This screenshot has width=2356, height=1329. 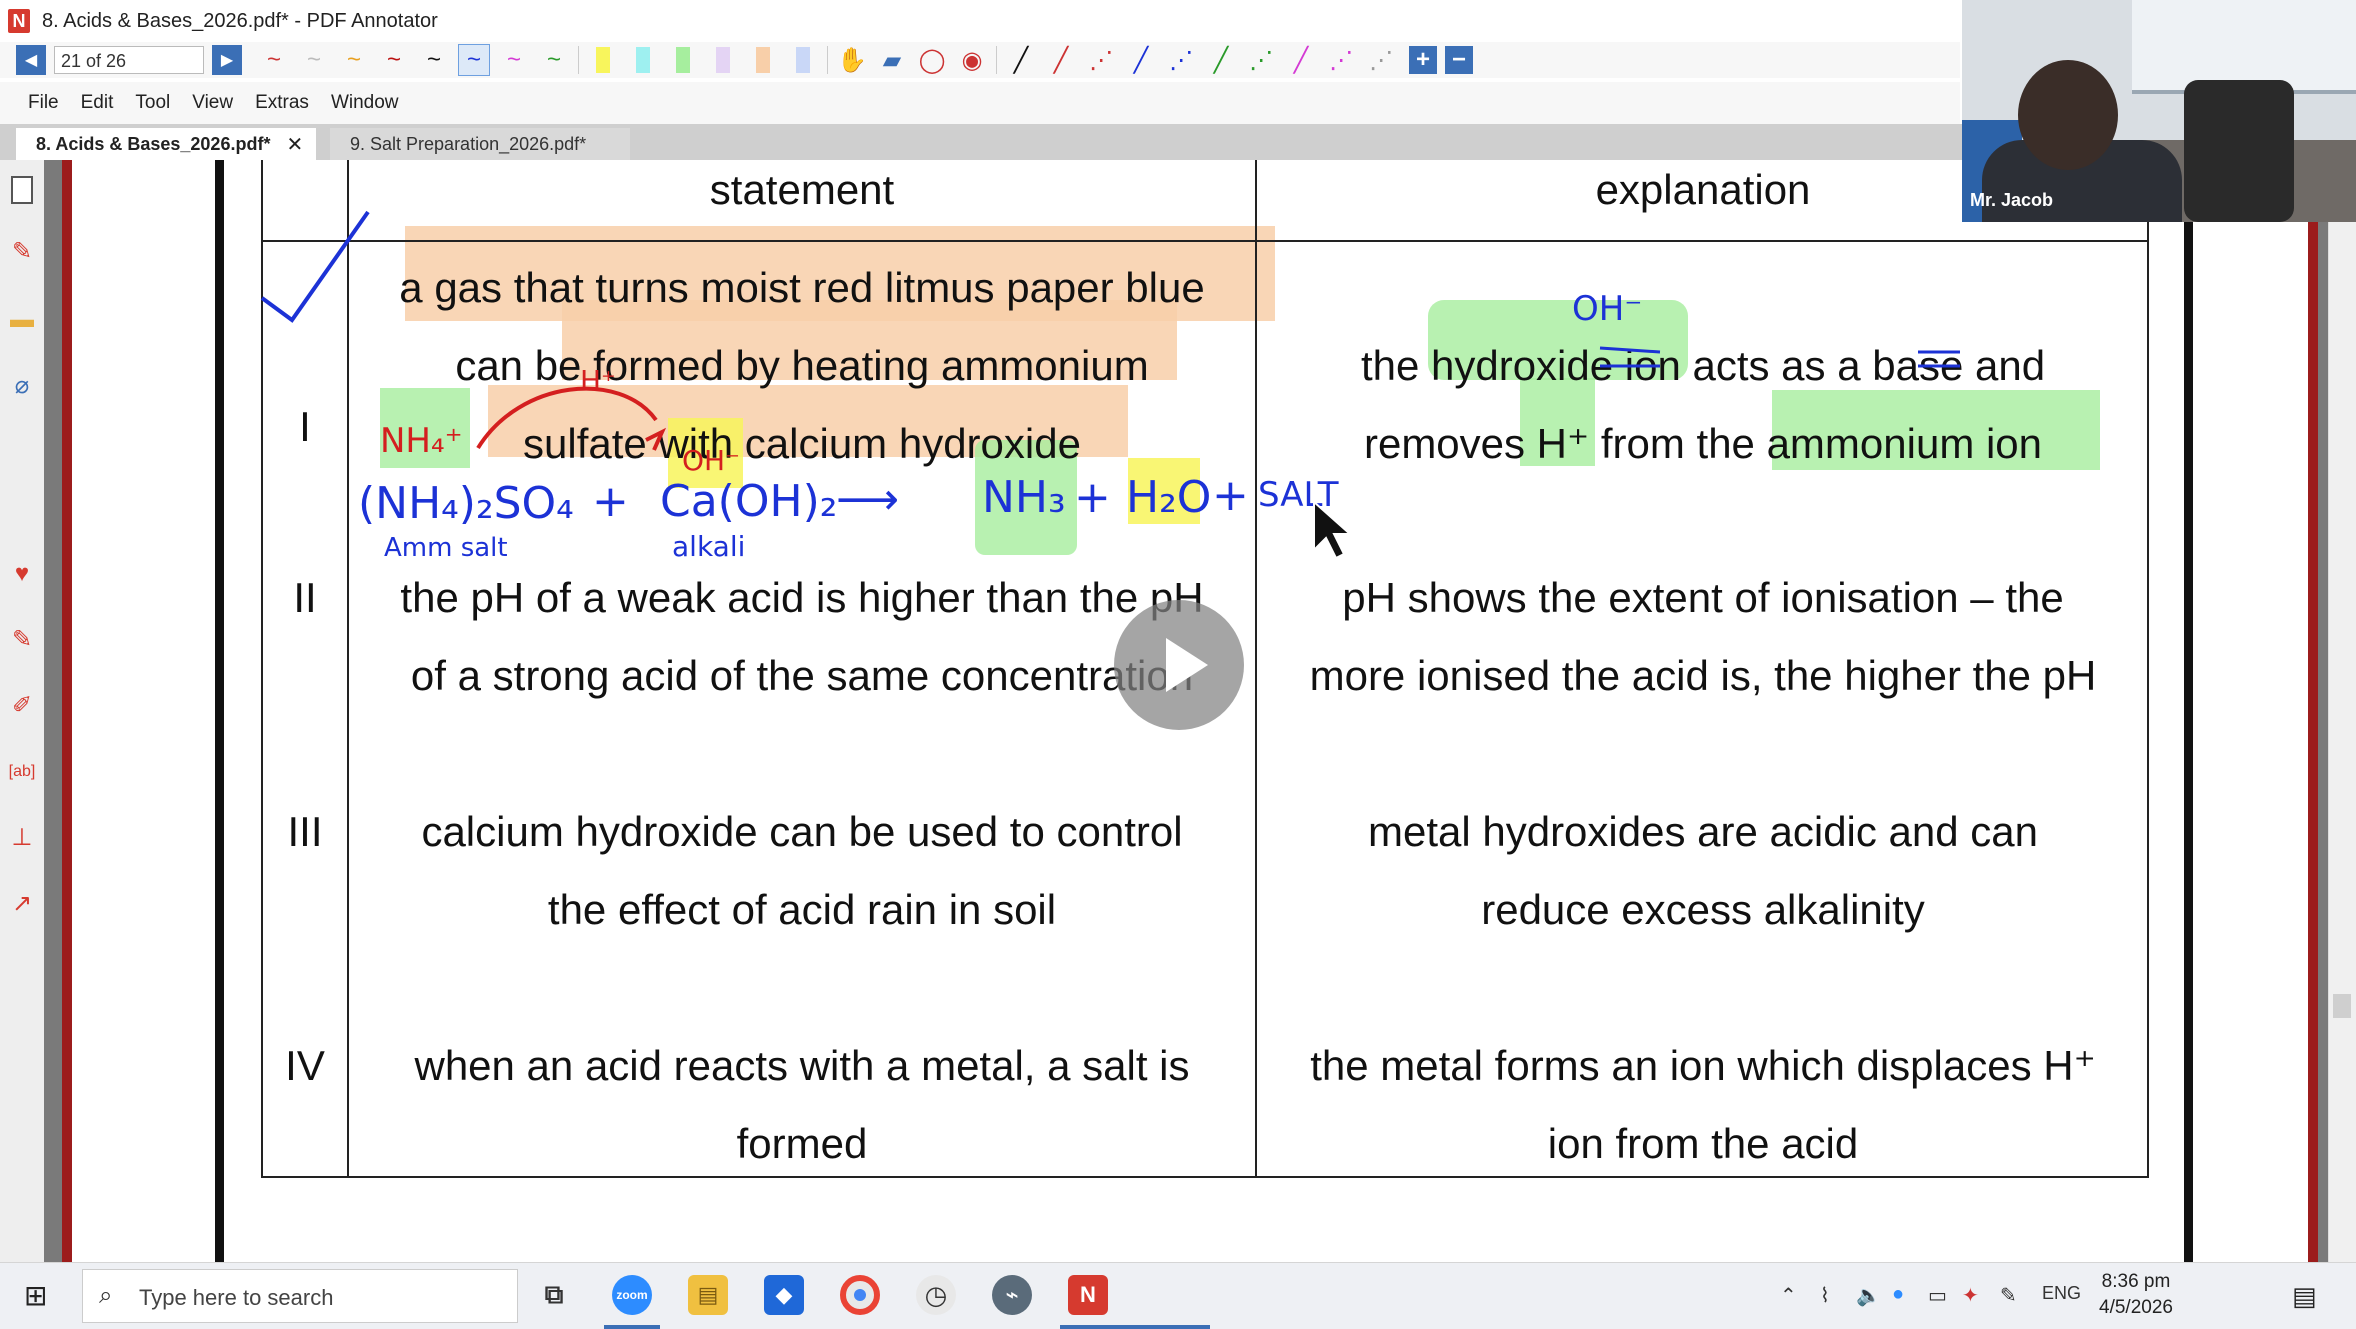 What do you see at coordinates (1898, 1294) in the screenshot?
I see `zoom-tray-icon: ●` at bounding box center [1898, 1294].